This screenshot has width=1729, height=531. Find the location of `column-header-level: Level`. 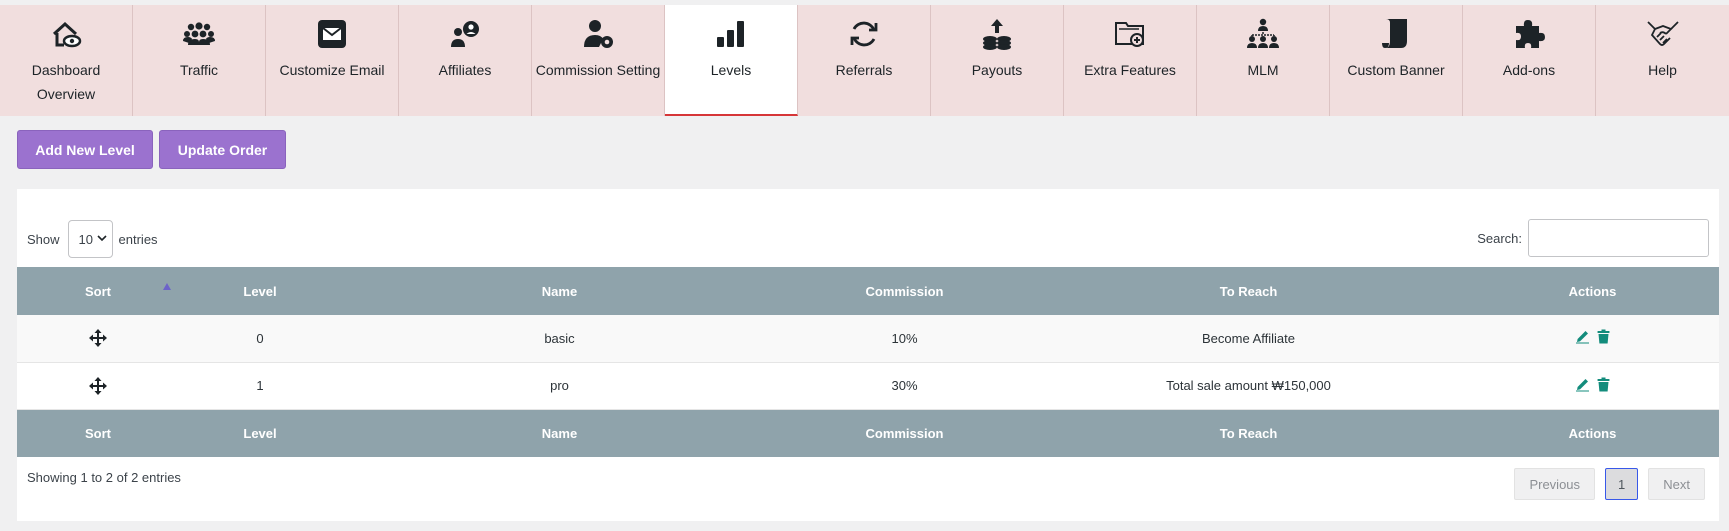

column-header-level: Level is located at coordinates (260, 291).